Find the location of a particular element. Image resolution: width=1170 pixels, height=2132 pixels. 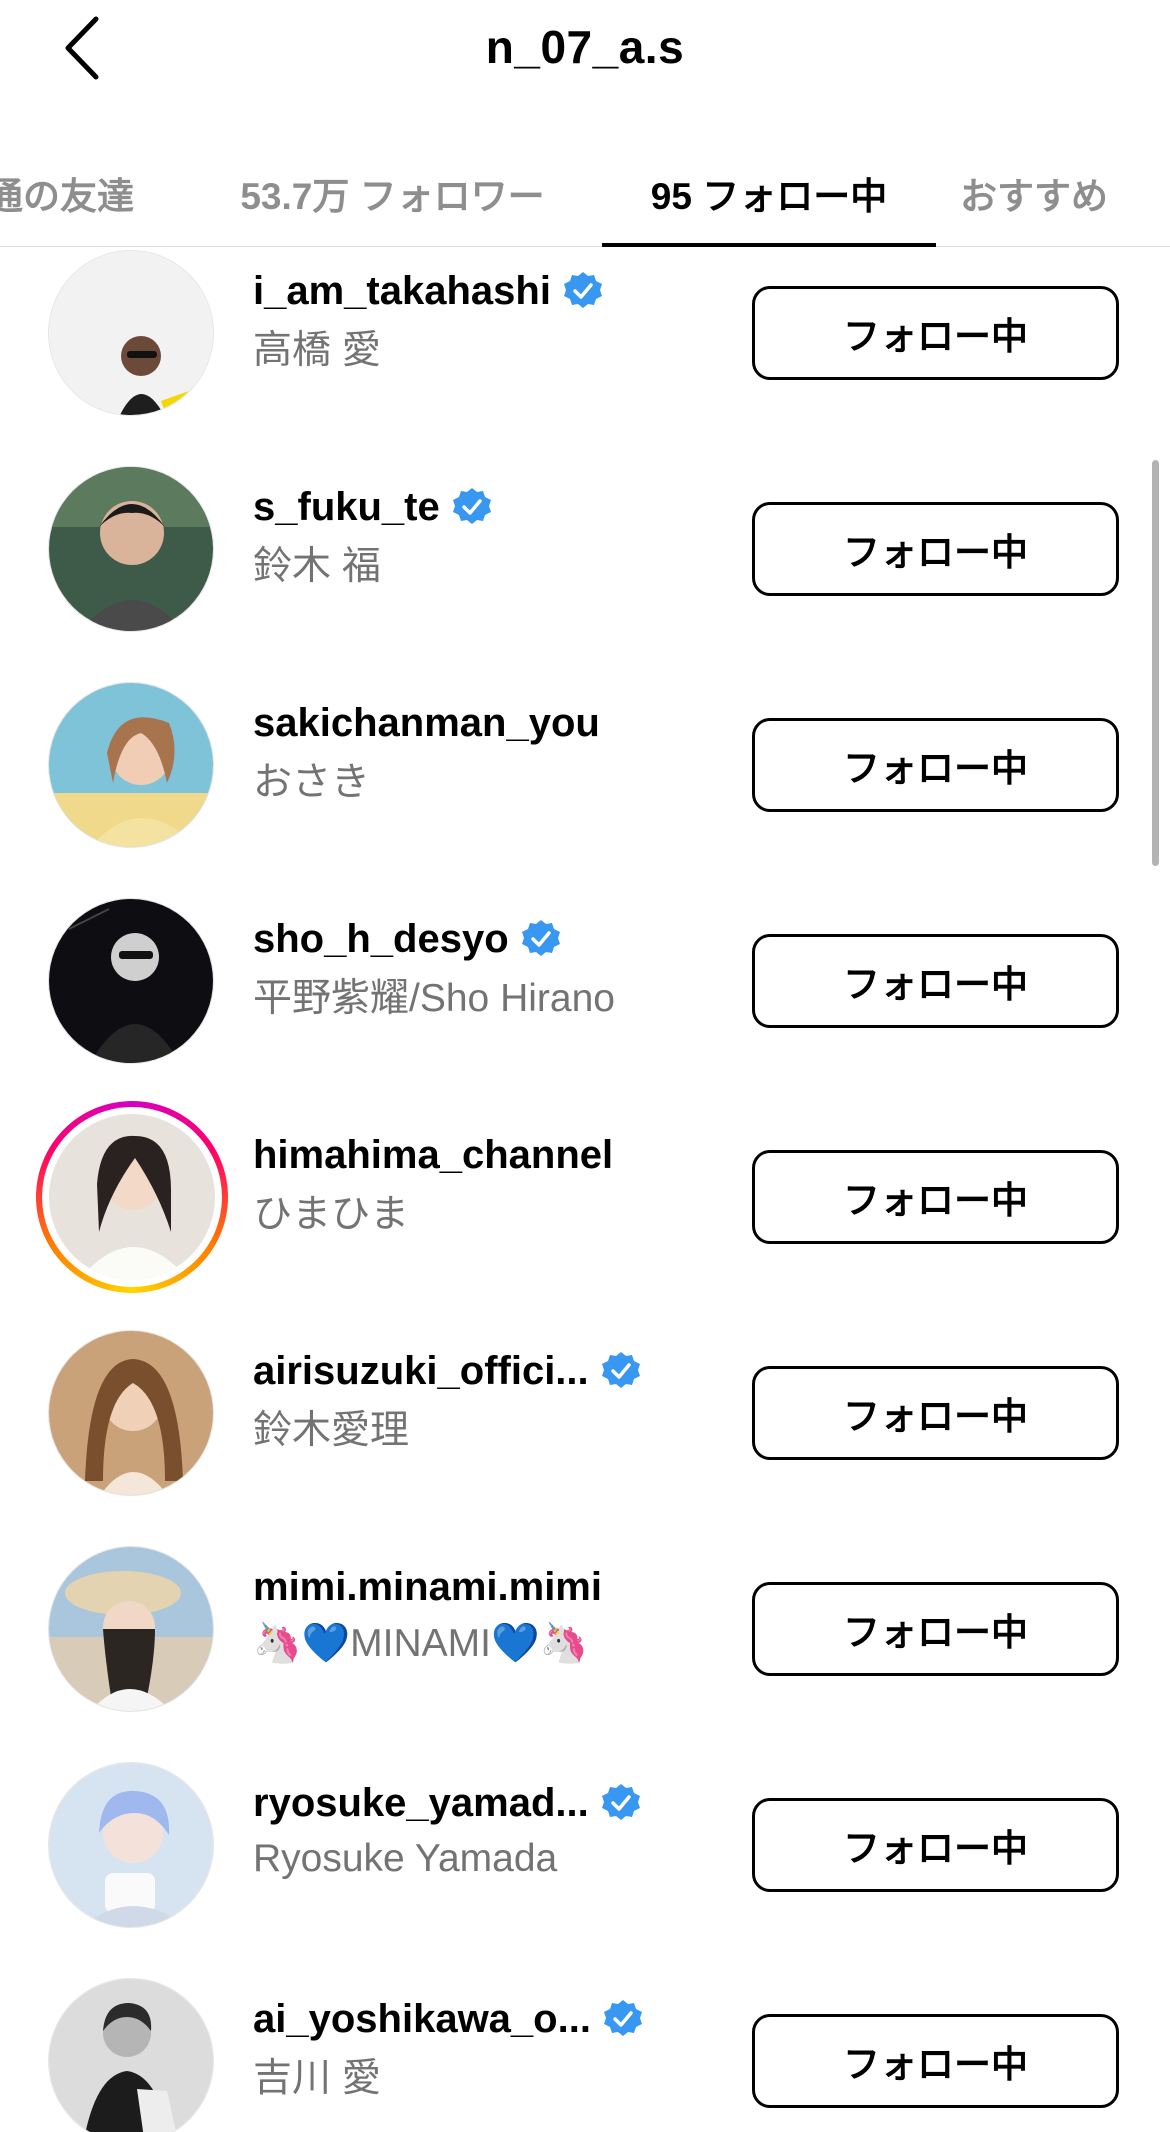

list-item: s_fuku_te 鈴木 福 フォロー中 is located at coordinates (585, 568).